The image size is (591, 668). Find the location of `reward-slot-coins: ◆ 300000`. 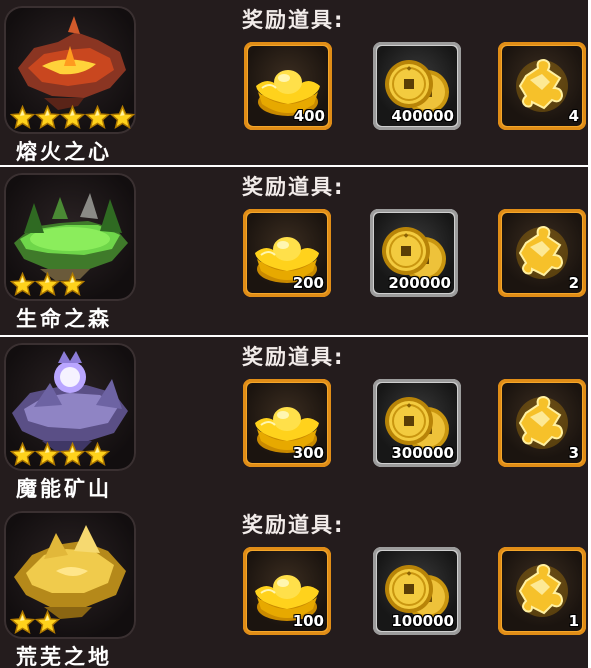

reward-slot-coins: ◆ 300000 is located at coordinates (417, 423).